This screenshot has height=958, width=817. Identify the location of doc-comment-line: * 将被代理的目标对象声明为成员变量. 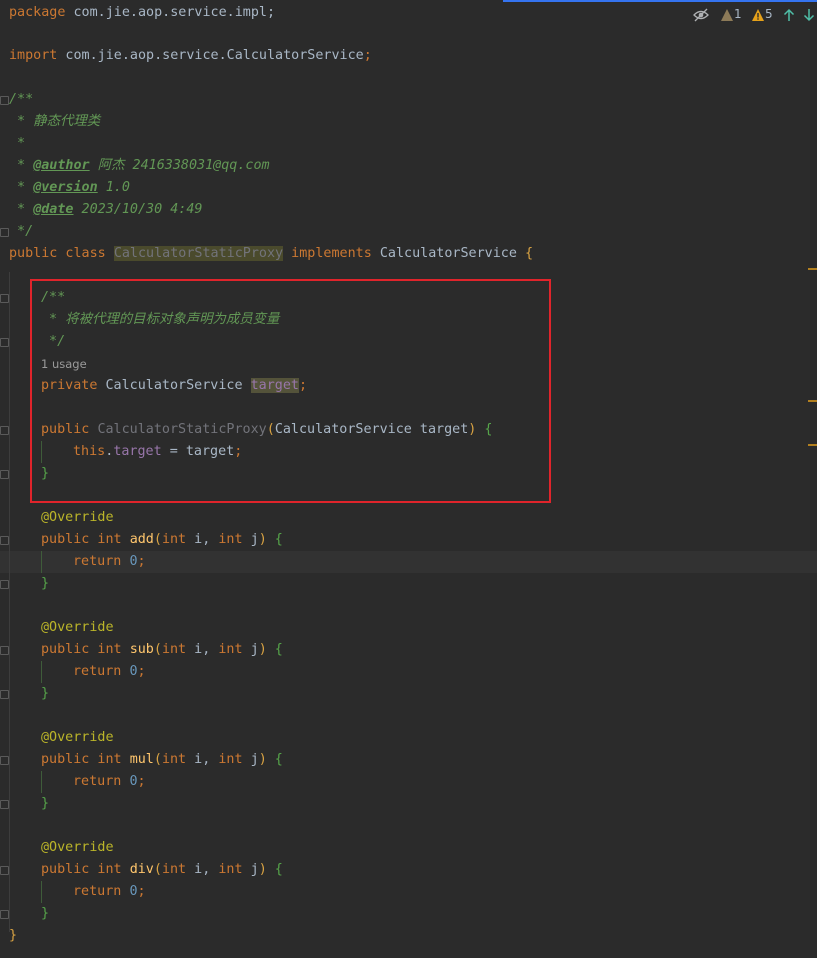
(160, 320).